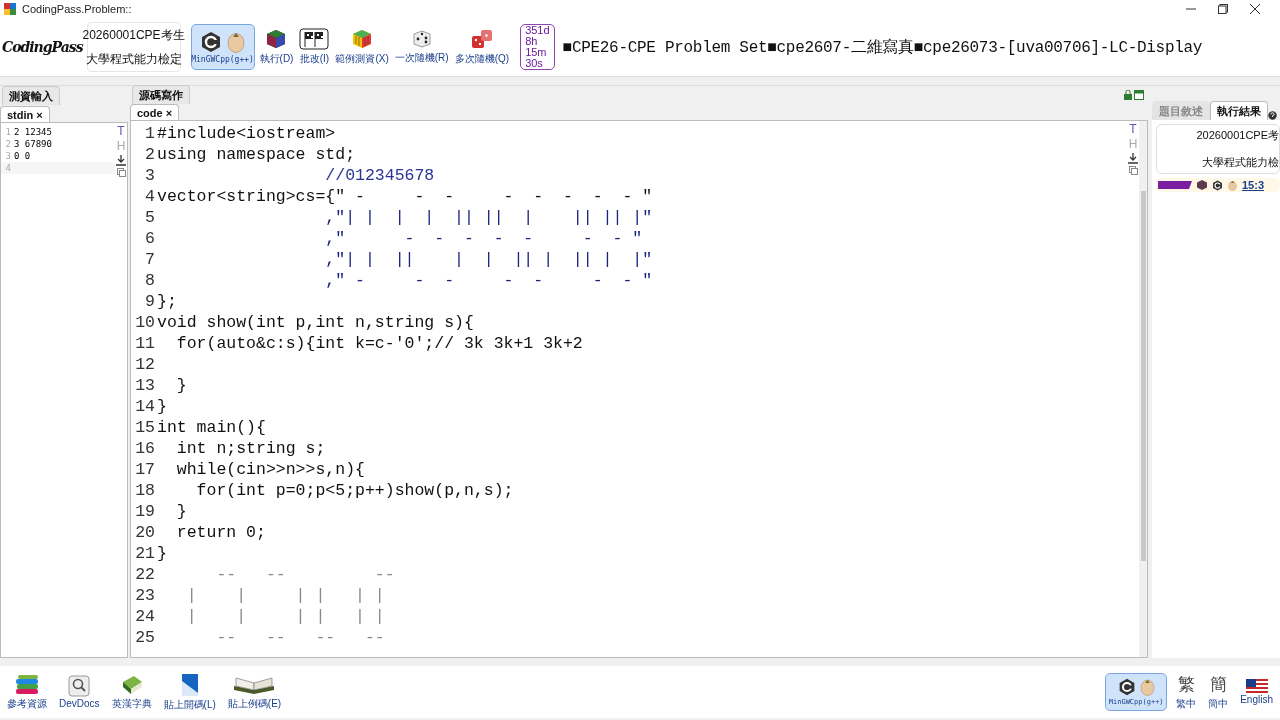  What do you see at coordinates (212, 427) in the screenshot?
I see `code-line: int main(){` at bounding box center [212, 427].